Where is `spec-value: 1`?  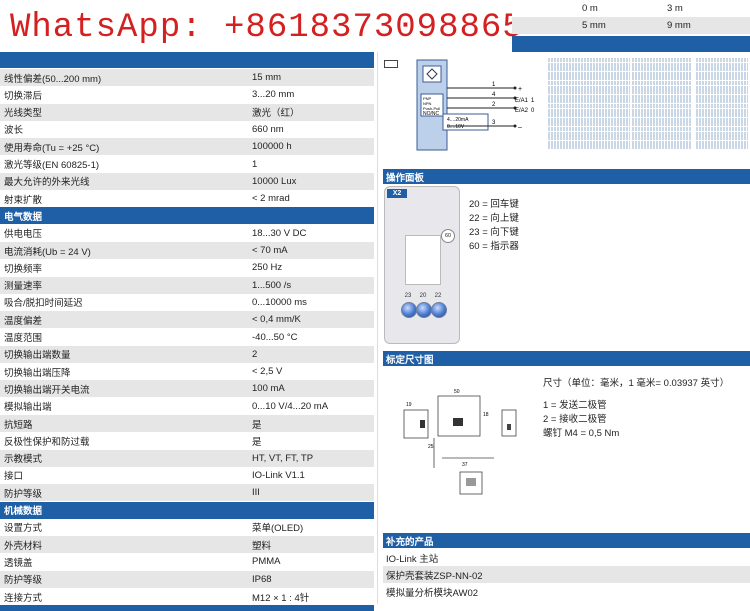
spec-value: 1 is located at coordinates (255, 164).